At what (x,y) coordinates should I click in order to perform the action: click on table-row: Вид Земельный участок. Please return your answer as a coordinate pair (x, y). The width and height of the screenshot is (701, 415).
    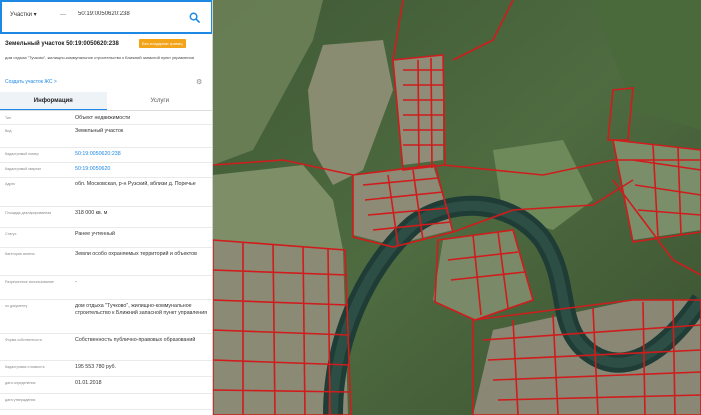
    Looking at the image, I should click on (106, 136).